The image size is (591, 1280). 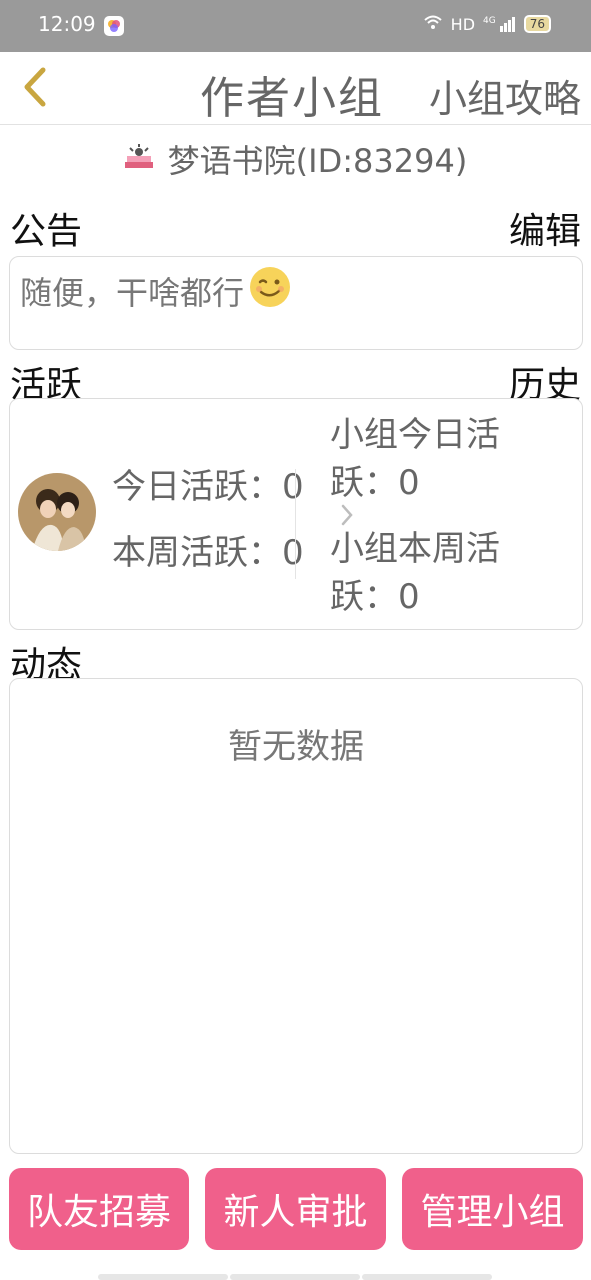 I want to click on header-bar: 作者小组 小组攻略, so click(x=295, y=88).